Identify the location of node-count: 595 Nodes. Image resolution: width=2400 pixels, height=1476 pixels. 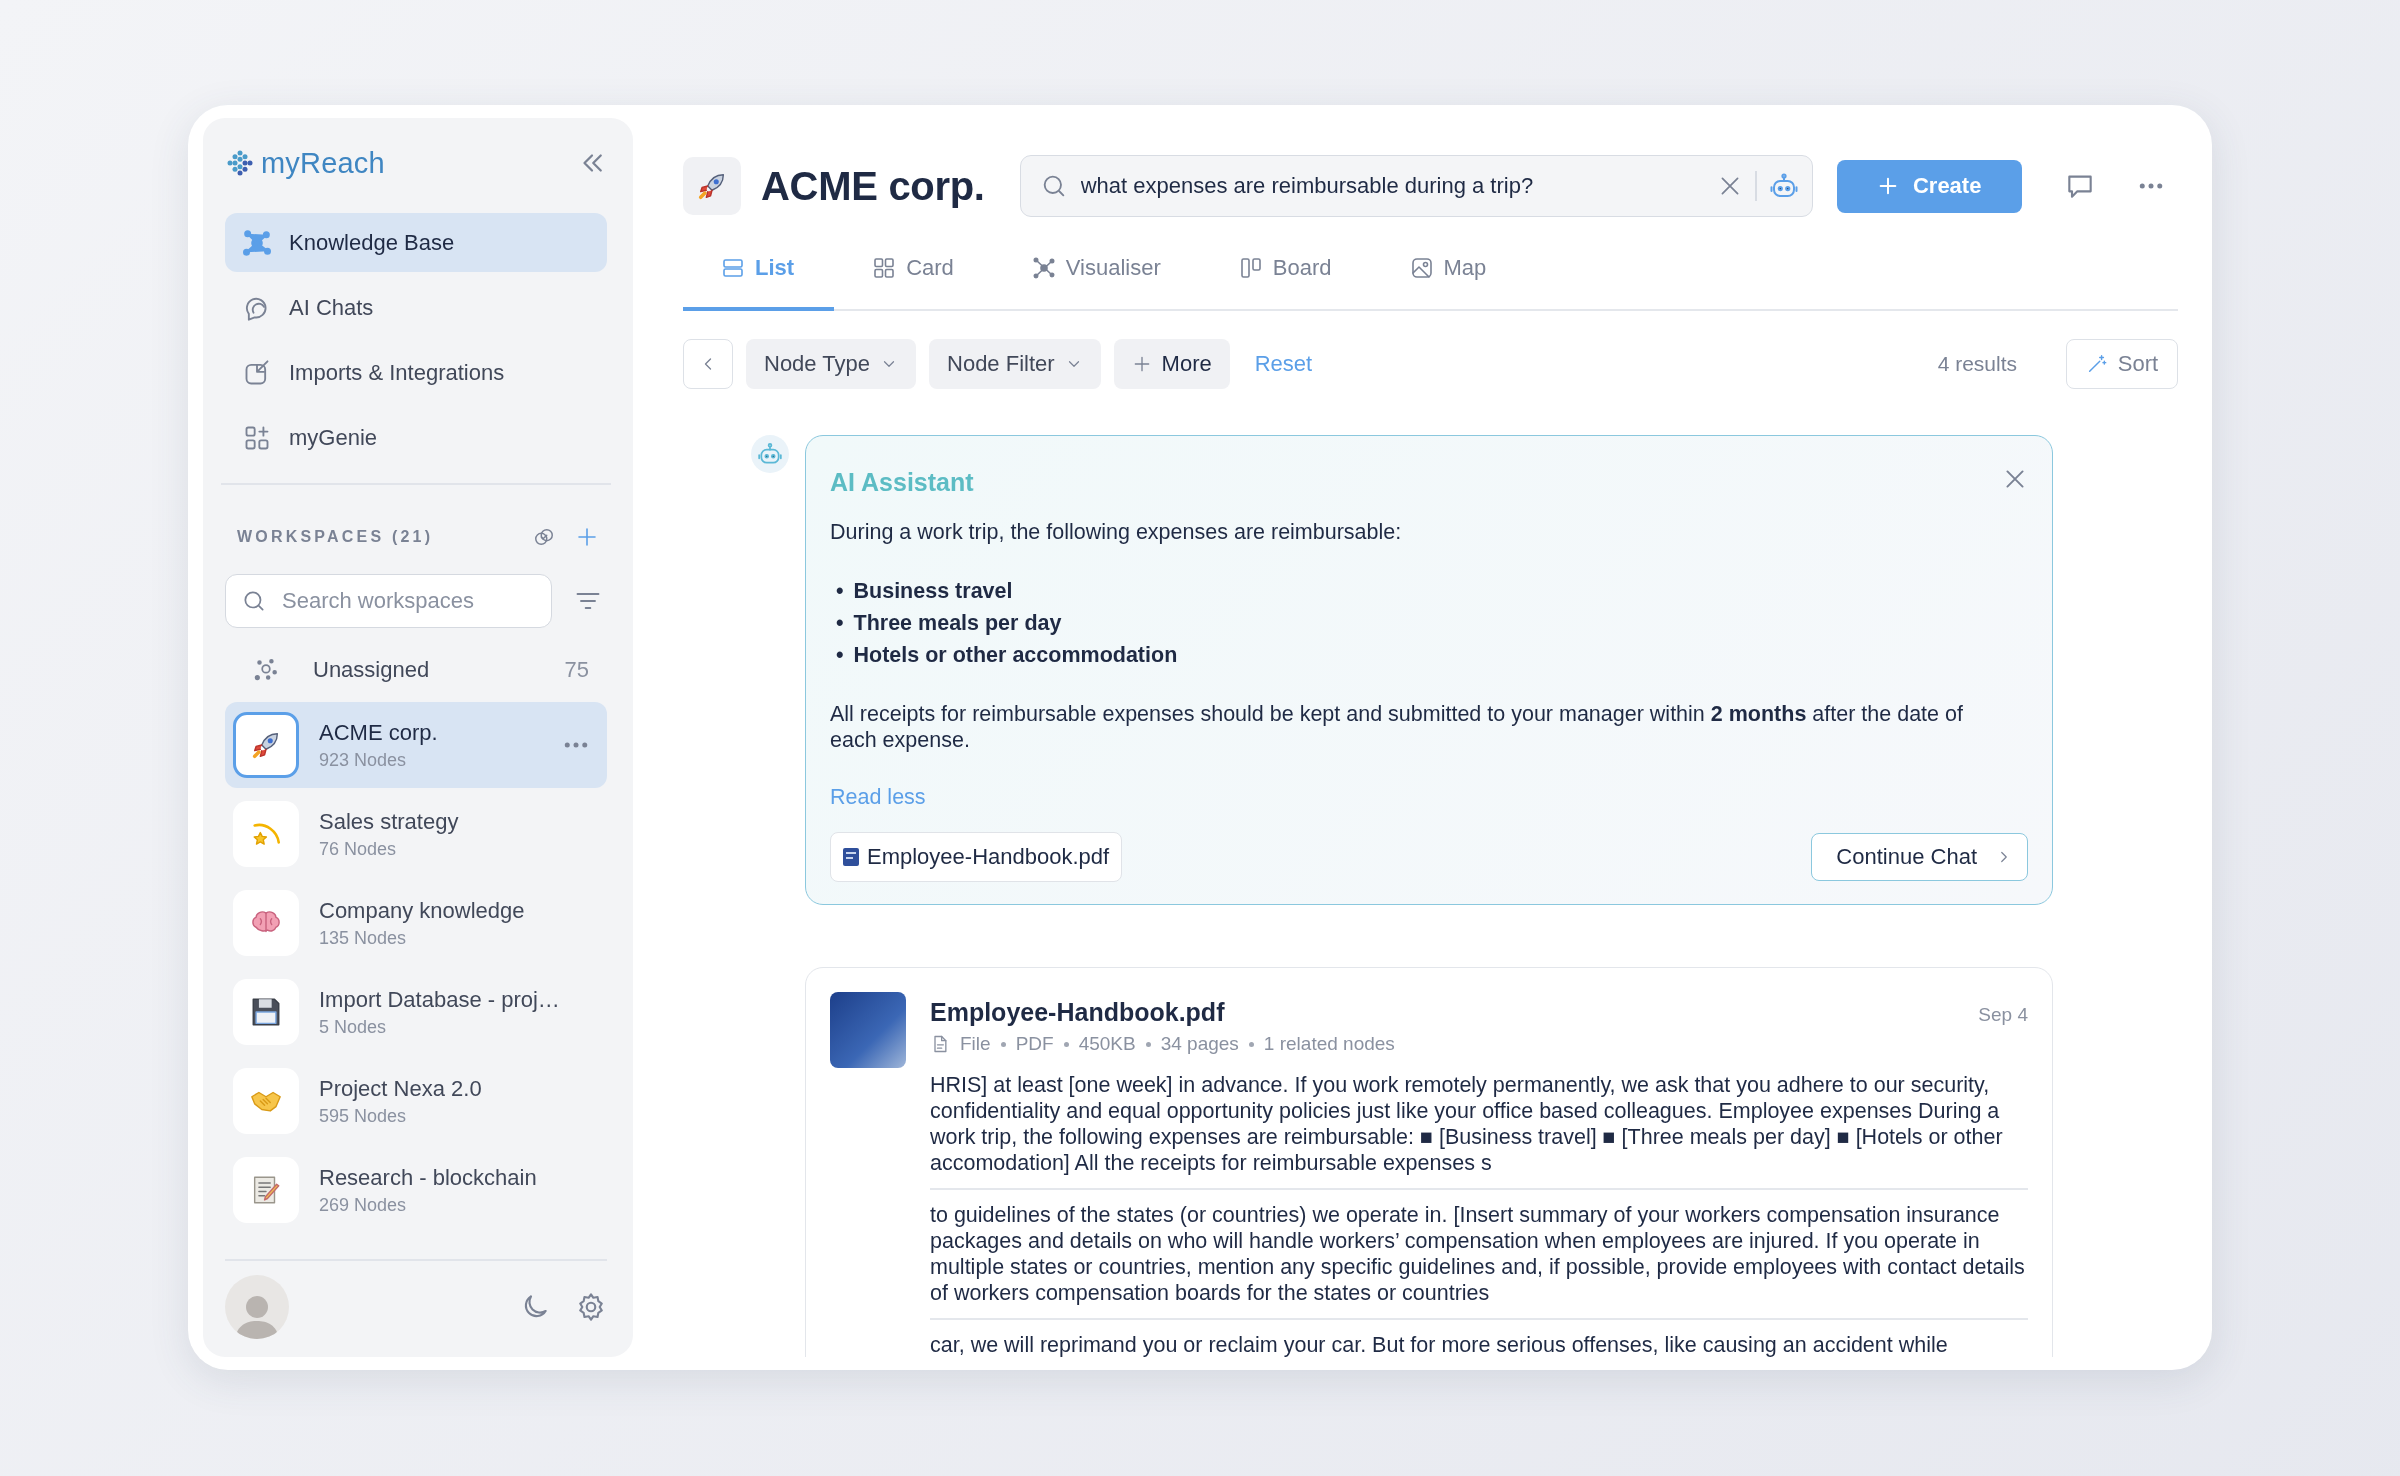
(363, 1116).